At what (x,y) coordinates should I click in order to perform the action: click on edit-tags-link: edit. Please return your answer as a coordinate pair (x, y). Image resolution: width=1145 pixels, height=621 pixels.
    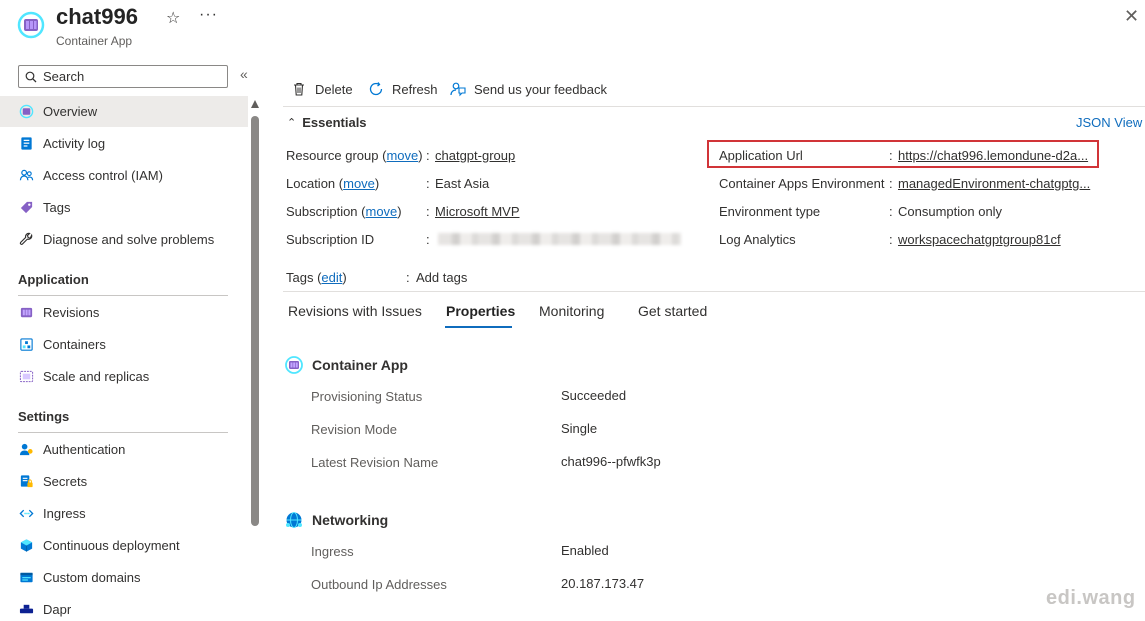
    Looking at the image, I should click on (331, 277).